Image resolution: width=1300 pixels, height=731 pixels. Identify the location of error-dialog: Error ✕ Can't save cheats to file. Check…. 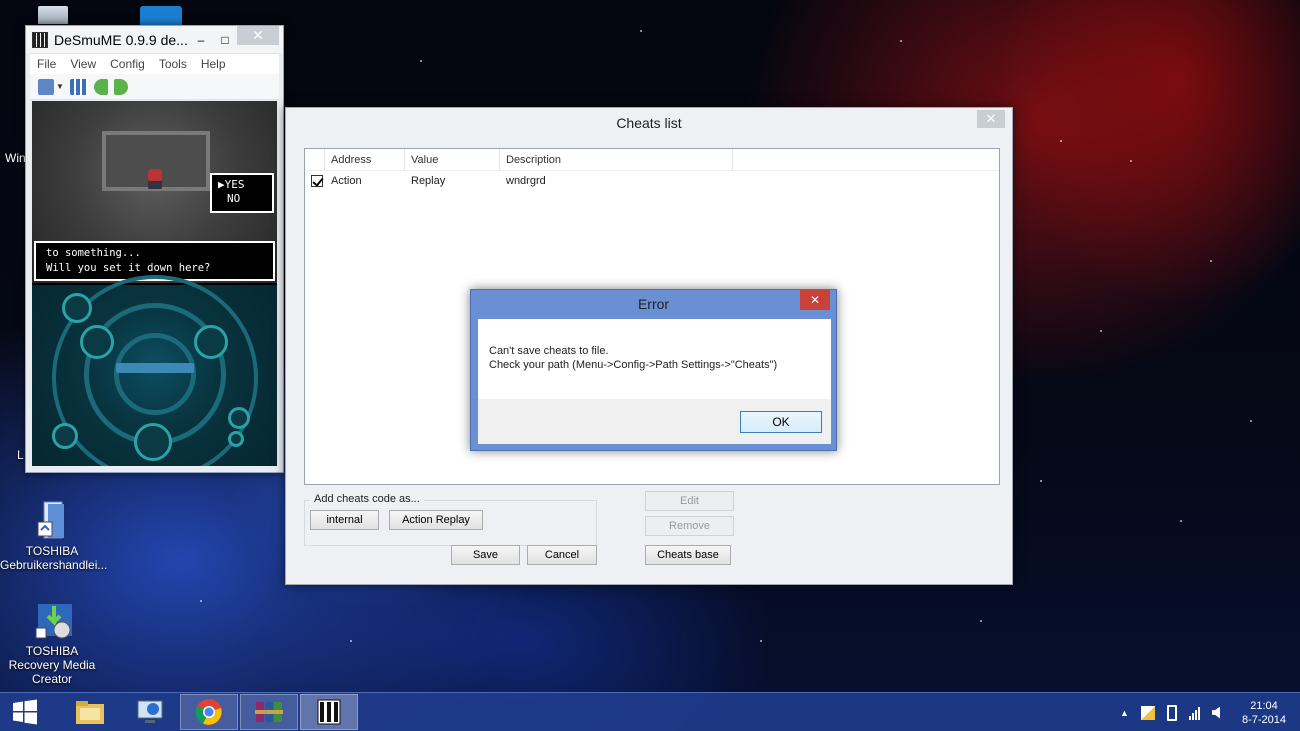
(653, 370).